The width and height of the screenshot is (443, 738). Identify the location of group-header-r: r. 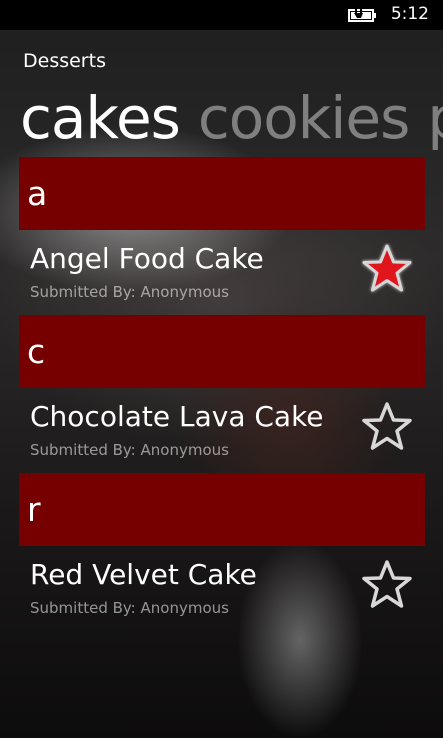
(222, 509).